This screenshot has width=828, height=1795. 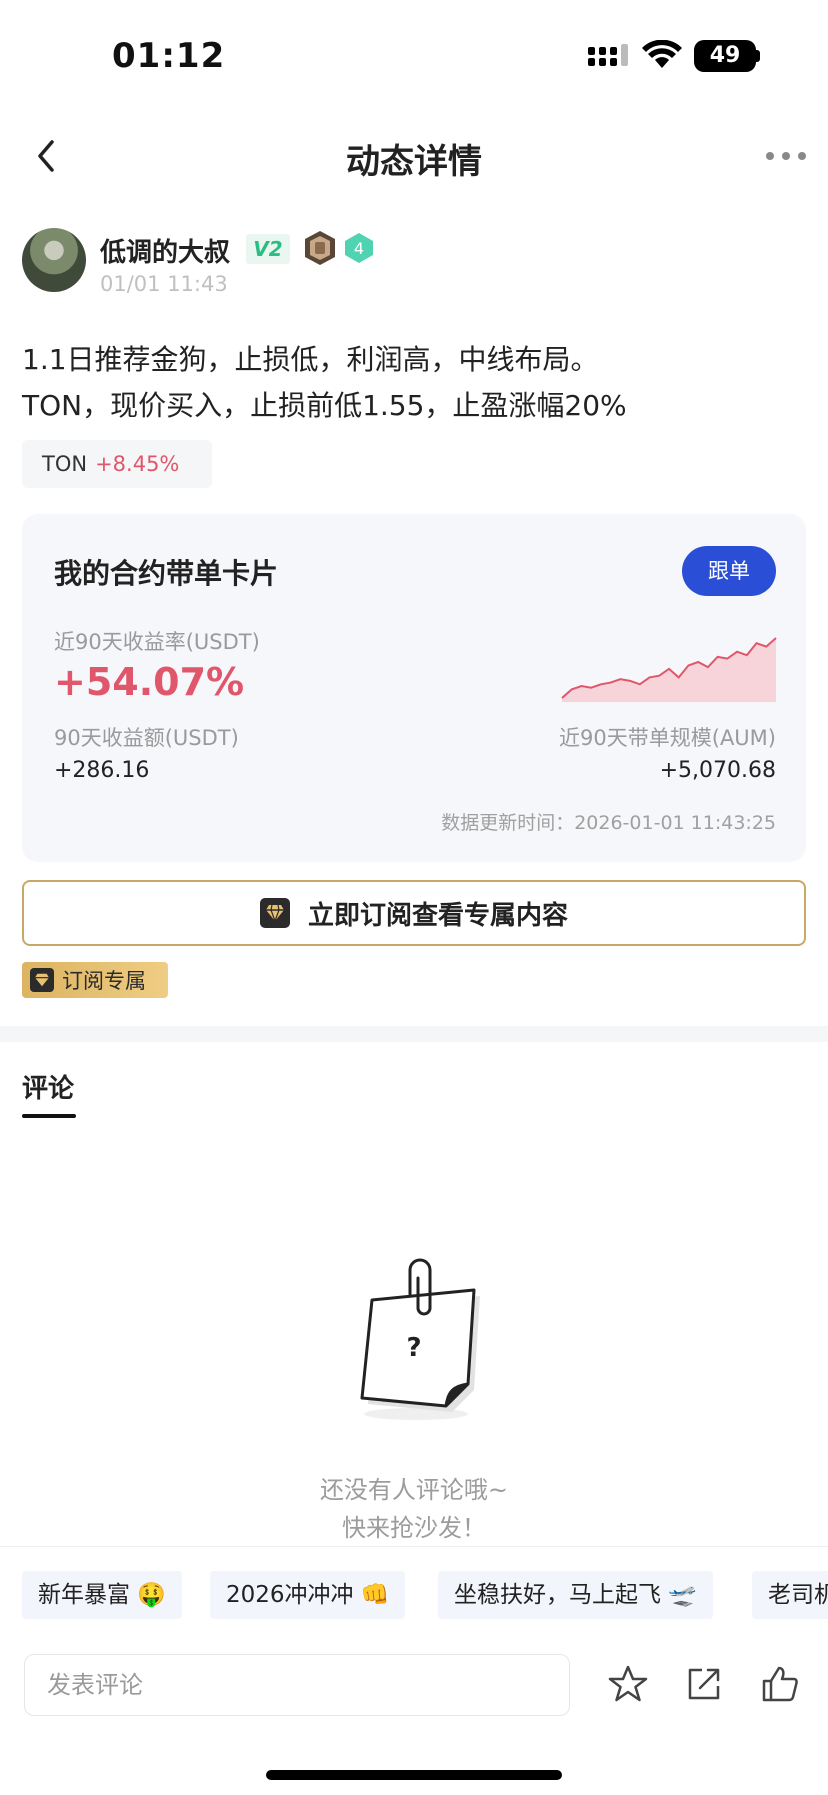 I want to click on earnings-value: +286.16, so click(x=102, y=770).